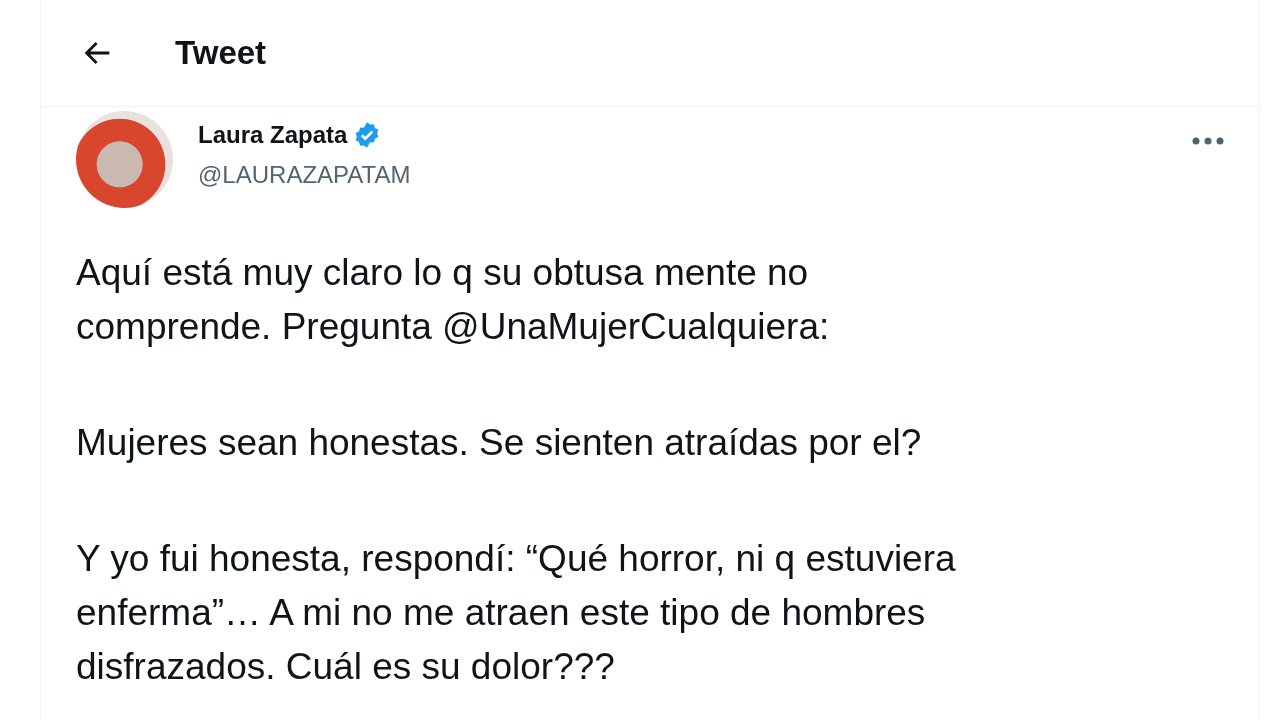 The width and height of the screenshot is (1280, 720). Describe the element at coordinates (221, 53) in the screenshot. I see `page-title: Tweet` at that location.